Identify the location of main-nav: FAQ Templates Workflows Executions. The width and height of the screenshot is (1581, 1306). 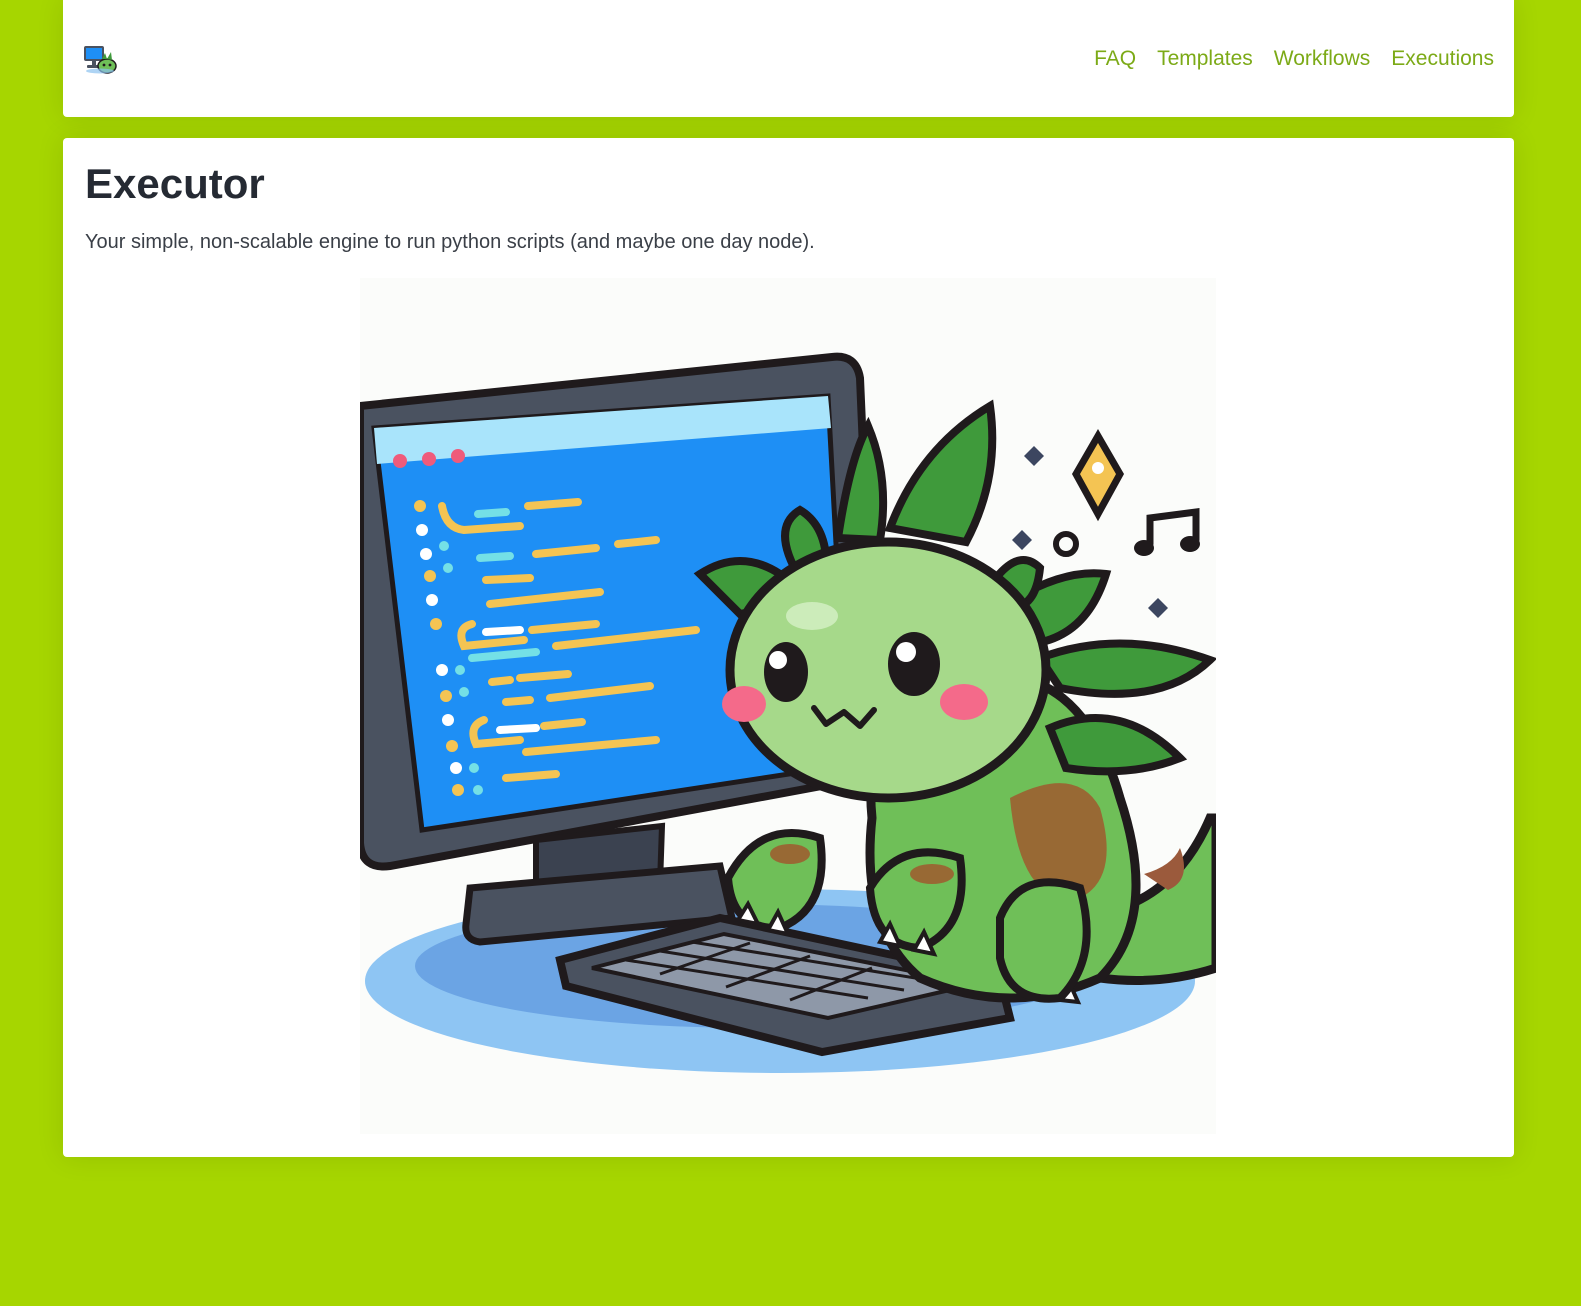
(1294, 59).